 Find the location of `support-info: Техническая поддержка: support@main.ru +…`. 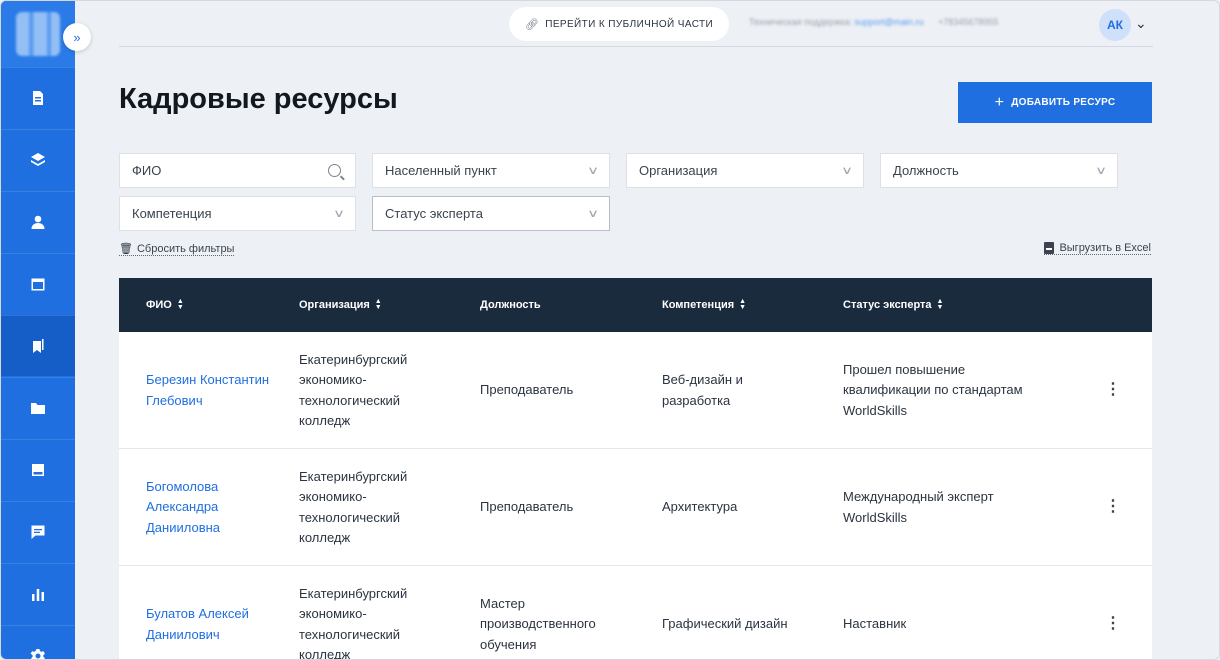

support-info: Техническая поддержка: support@main.ru +… is located at coordinates (873, 22).